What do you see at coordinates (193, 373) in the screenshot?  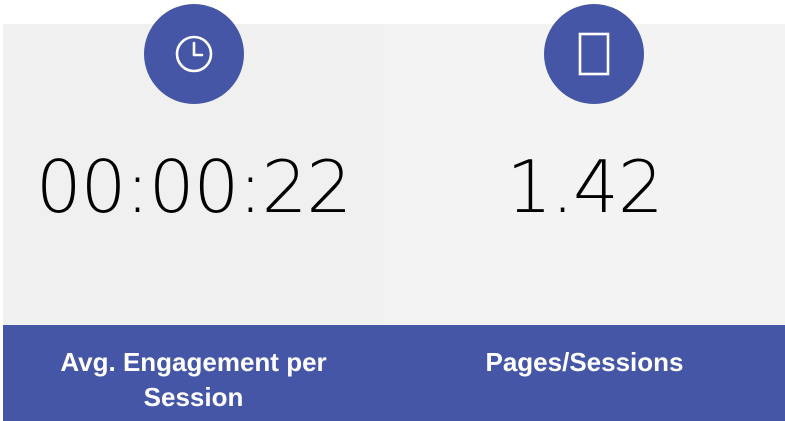 I see `engagement-label: Avg. Engagement per Session` at bounding box center [193, 373].